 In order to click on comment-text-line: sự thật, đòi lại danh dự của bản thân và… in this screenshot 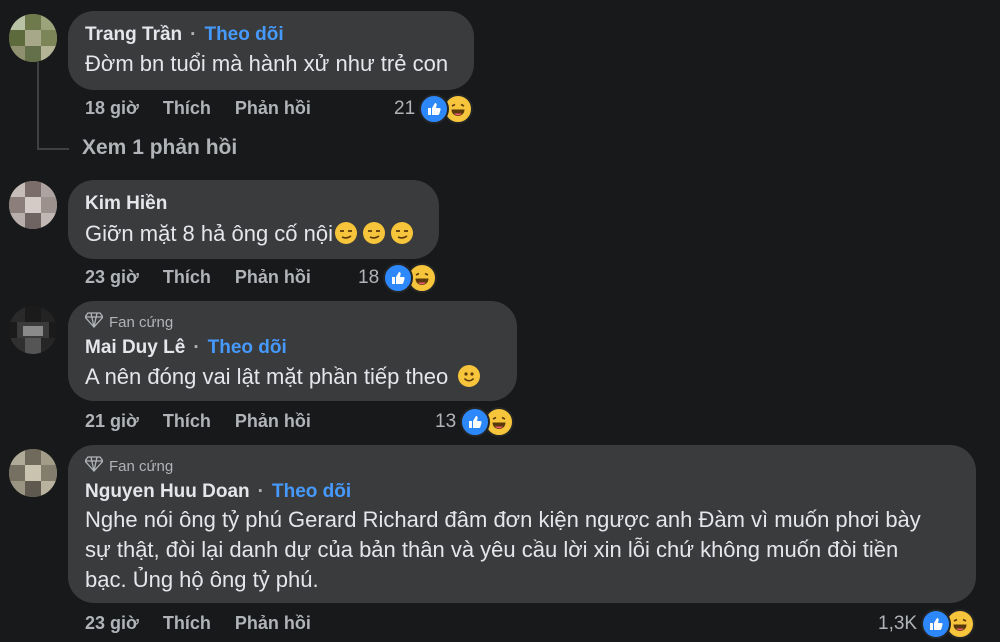, I will do `click(492, 549)`.